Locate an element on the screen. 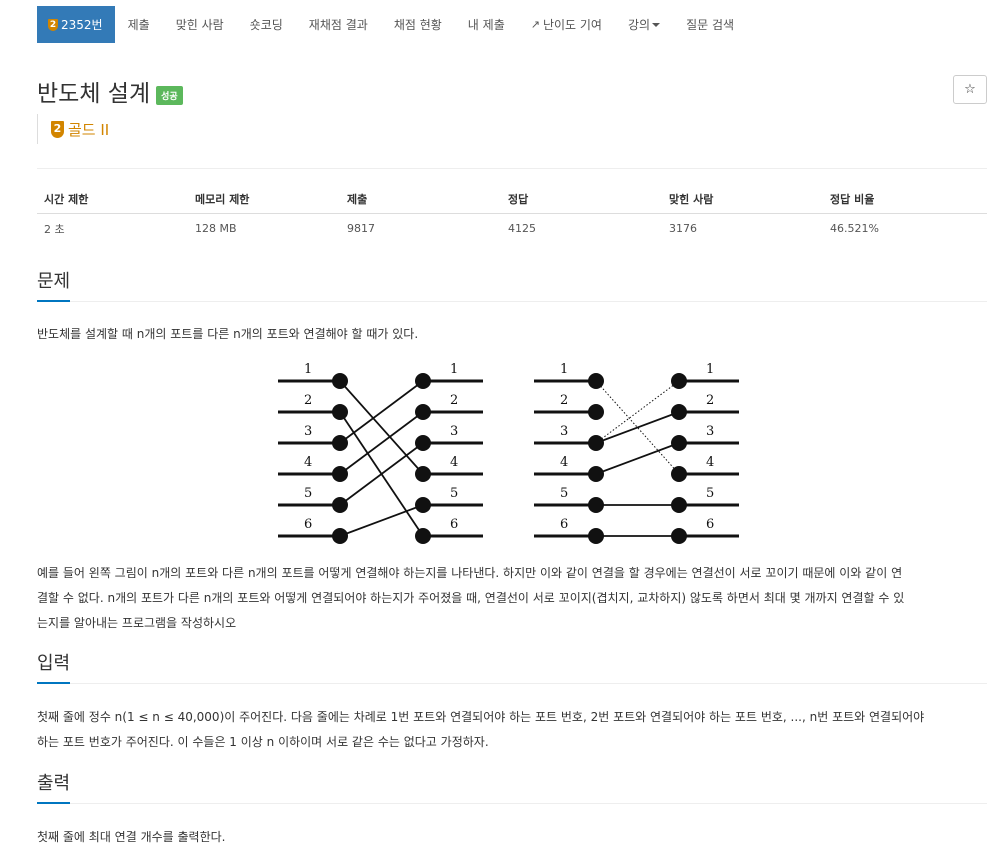 This screenshot has width=1005, height=855. tier-row: 2 골드 II is located at coordinates (73, 129).